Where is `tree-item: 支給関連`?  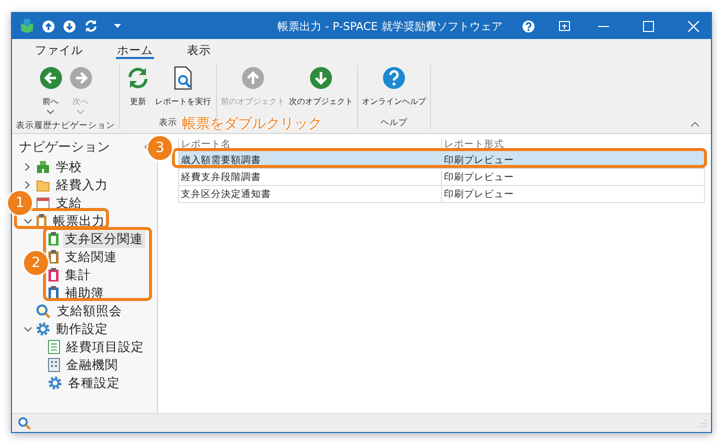 tree-item: 支給関連 is located at coordinates (91, 257).